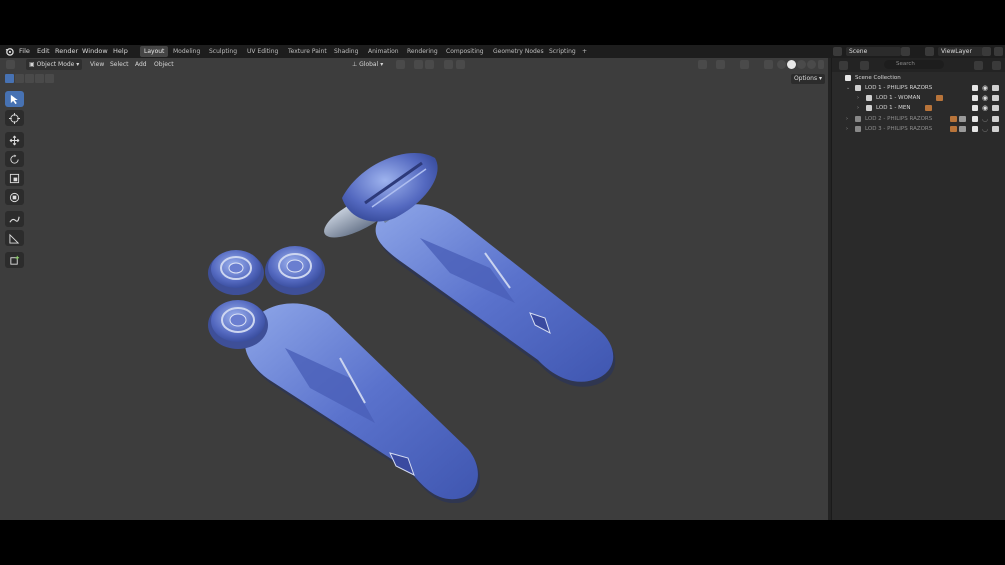 Image resolution: width=1005 pixels, height=565 pixels. What do you see at coordinates (14, 140) in the screenshot?
I see `move-icon` at bounding box center [14, 140].